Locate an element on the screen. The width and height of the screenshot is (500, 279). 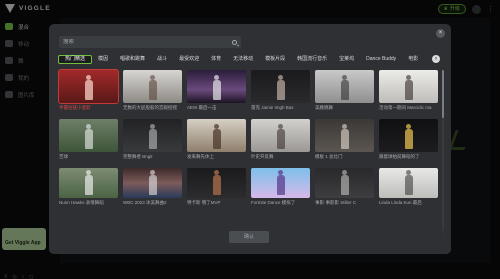
tab-10: Dance Buddy is located at coordinates (381, 59).